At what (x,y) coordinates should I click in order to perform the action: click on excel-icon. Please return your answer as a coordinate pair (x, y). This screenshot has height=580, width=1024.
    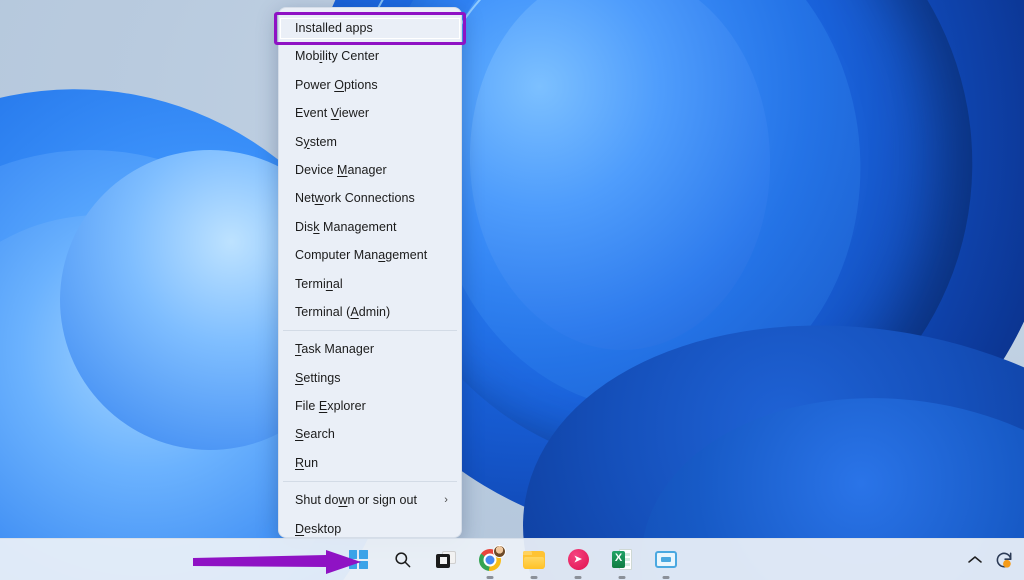
    Looking at the image, I should click on (622, 562).